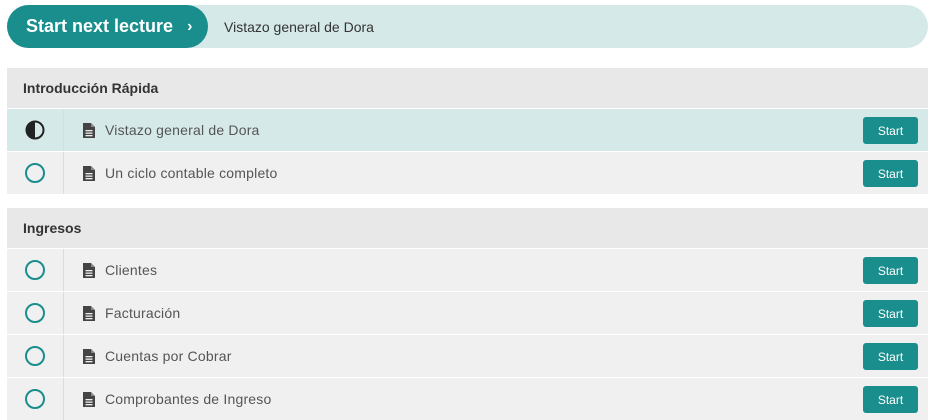 The width and height of the screenshot is (931, 420). What do you see at coordinates (467, 228) in the screenshot?
I see `section-title: Ingresos` at bounding box center [467, 228].